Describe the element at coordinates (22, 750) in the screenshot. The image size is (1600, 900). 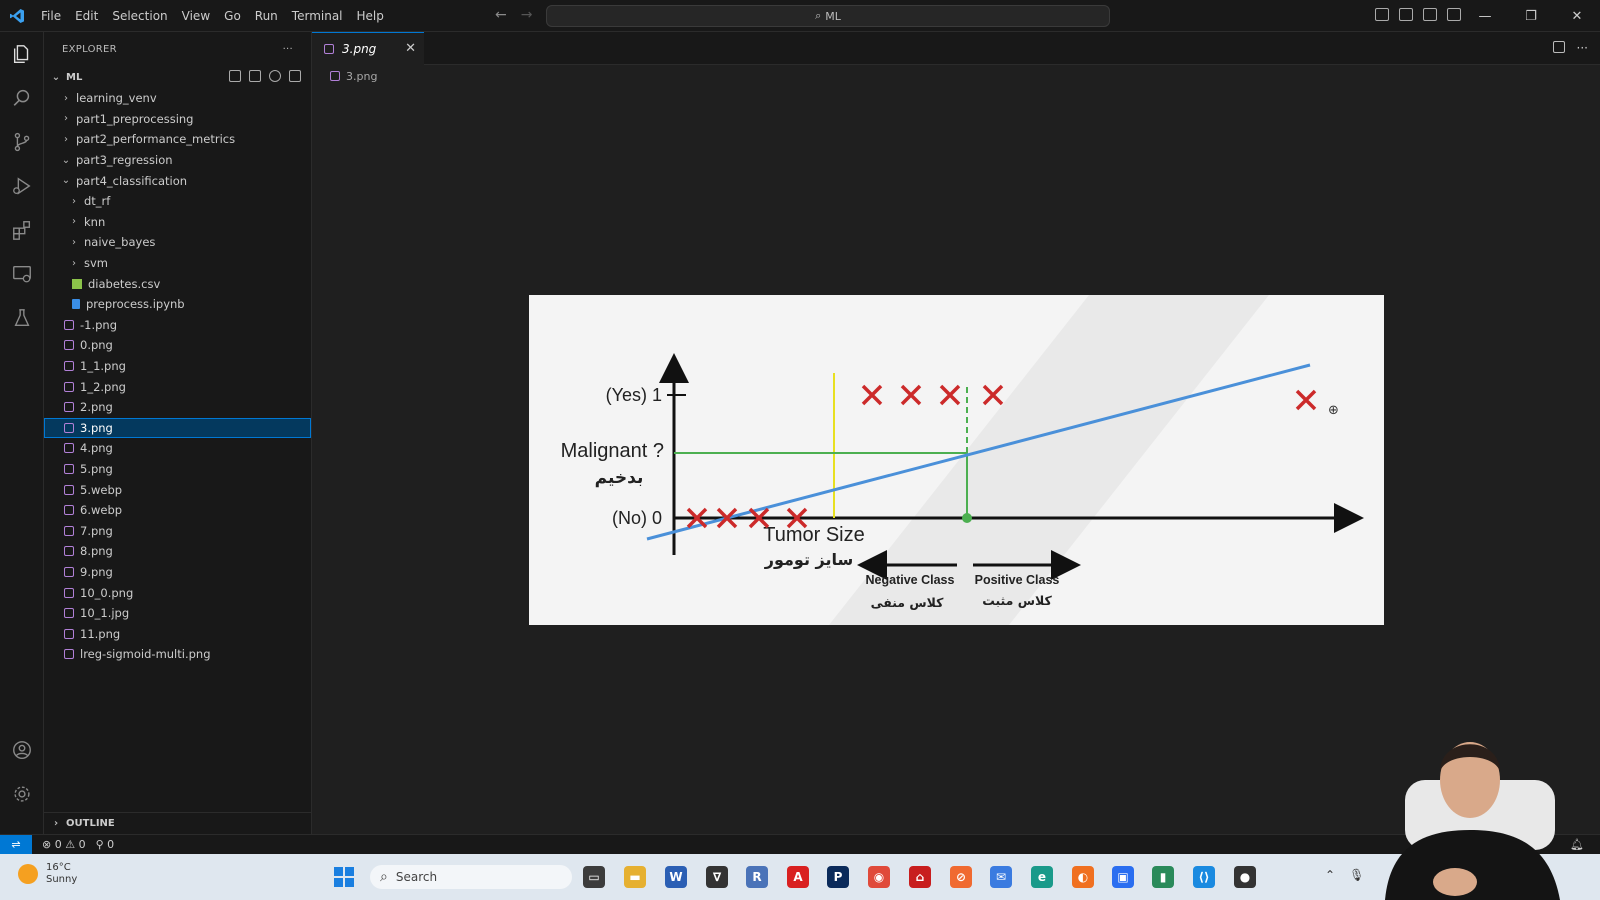
I see `accounts-icon` at that location.